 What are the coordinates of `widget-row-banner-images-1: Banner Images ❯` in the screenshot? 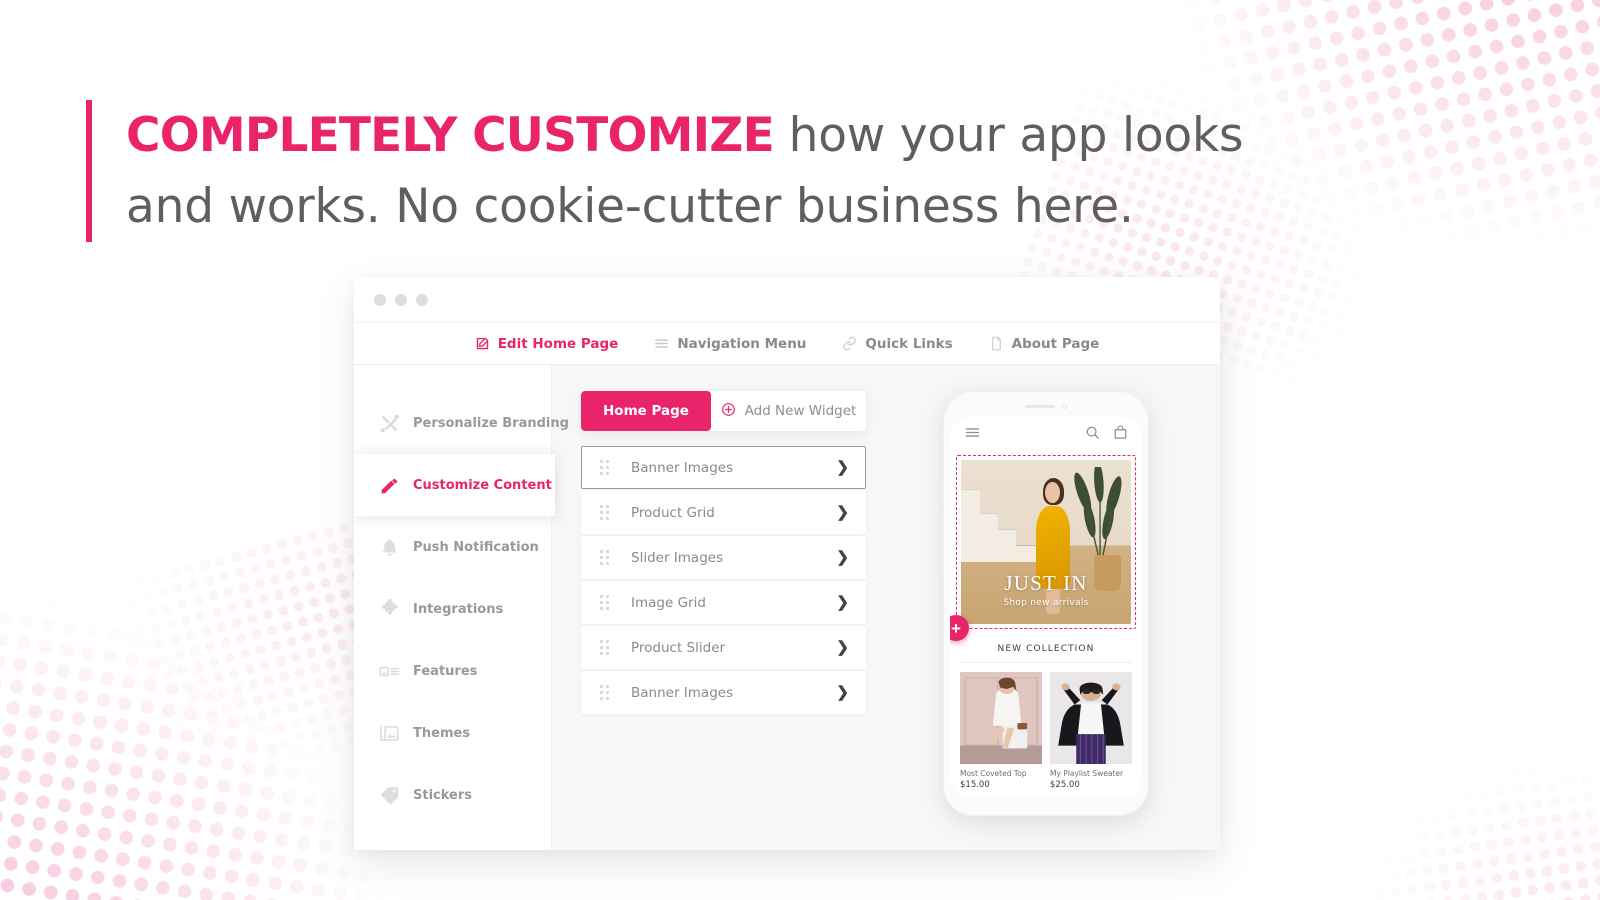 It's located at (723, 467).